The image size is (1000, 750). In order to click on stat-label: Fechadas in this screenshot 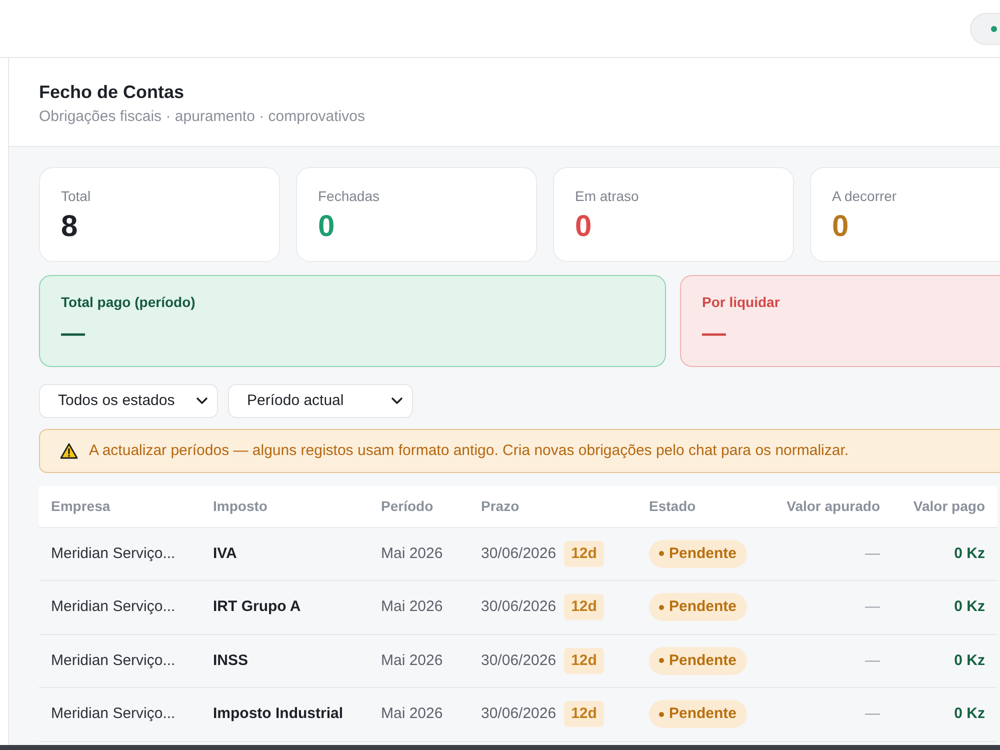, I will do `click(349, 196)`.